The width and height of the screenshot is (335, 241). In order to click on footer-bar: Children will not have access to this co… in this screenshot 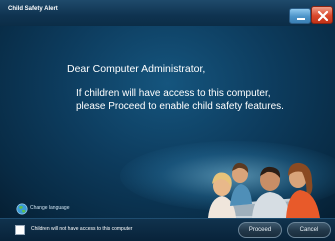, I will do `click(167, 229)`.